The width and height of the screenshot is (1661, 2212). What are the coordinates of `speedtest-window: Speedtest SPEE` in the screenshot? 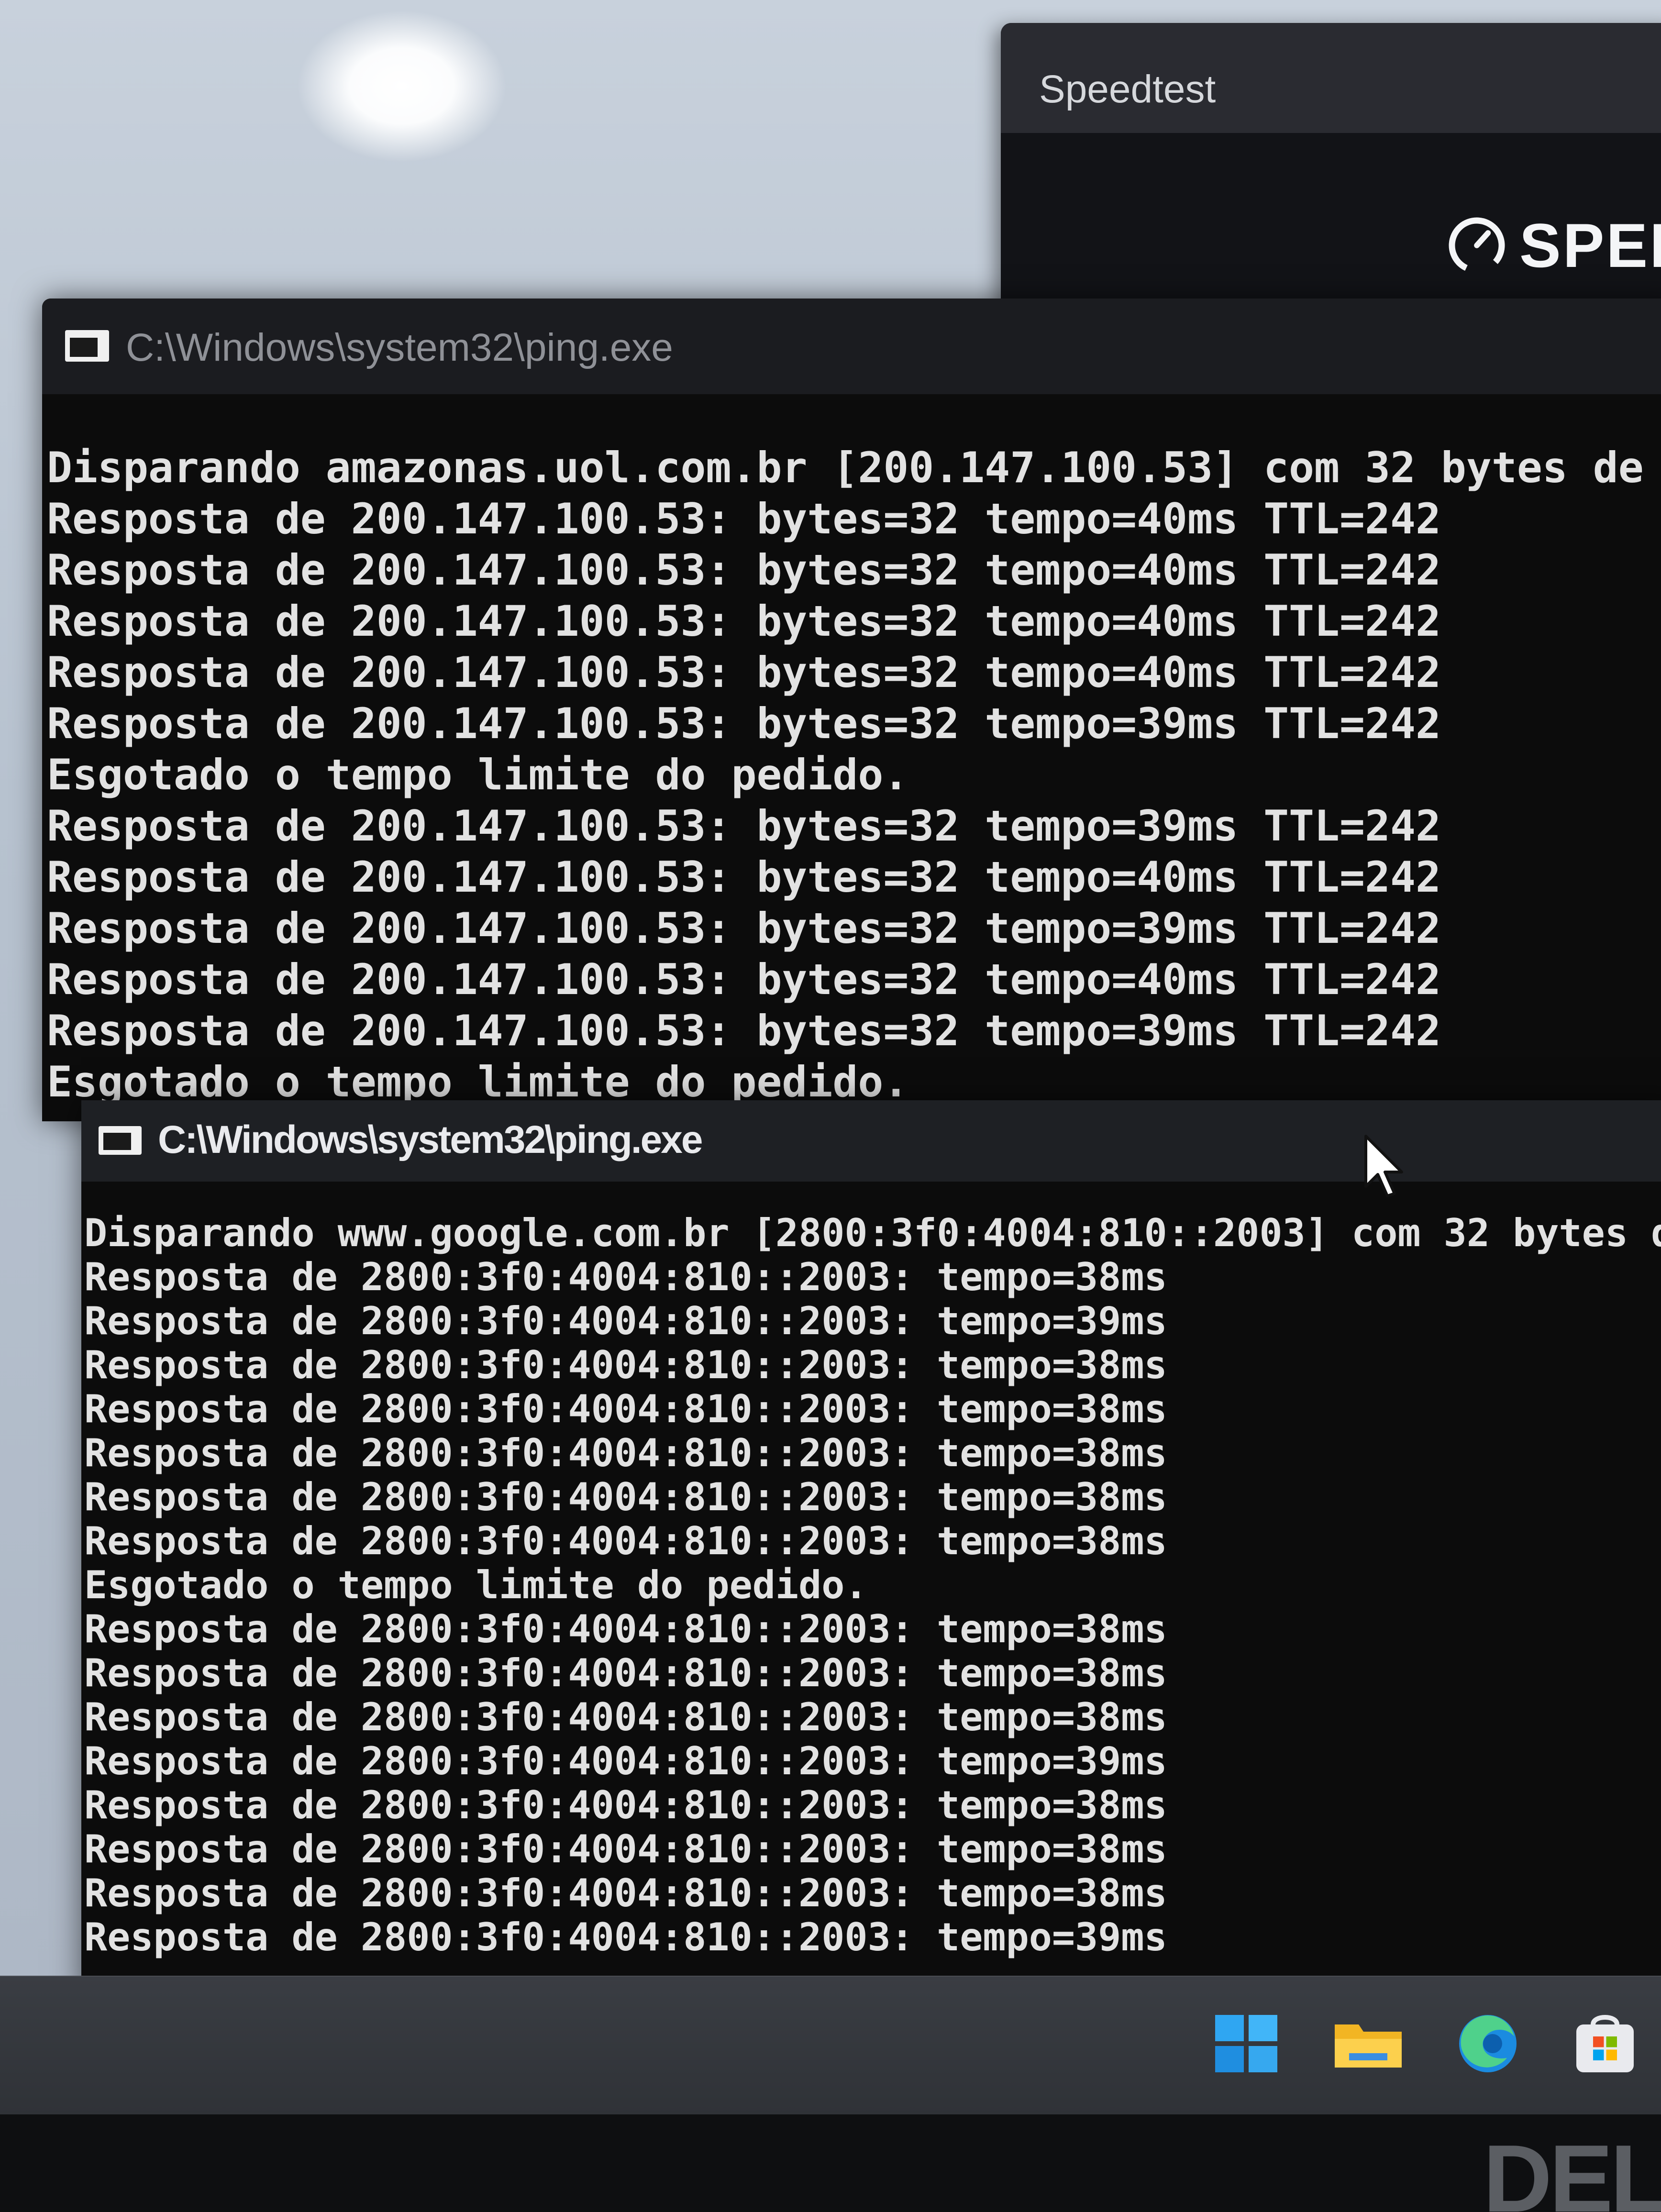 It's located at (1331, 166).